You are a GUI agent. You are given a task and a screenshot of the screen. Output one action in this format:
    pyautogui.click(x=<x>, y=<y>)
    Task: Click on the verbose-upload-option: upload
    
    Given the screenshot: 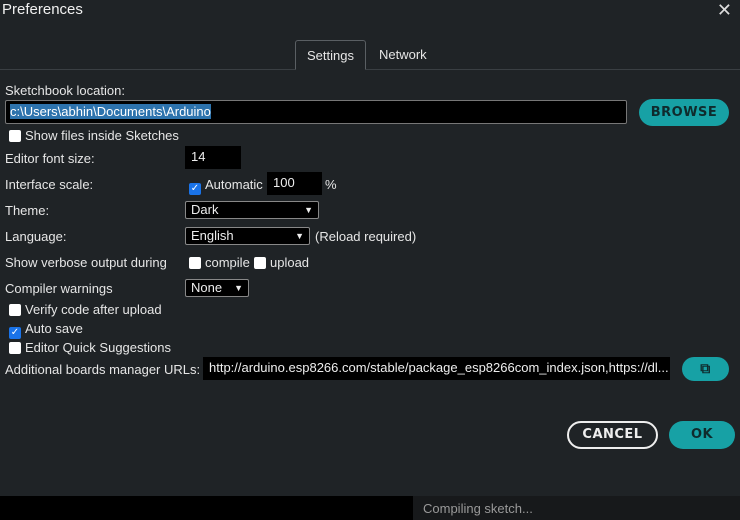 What is the action you would take?
    pyautogui.click(x=281, y=262)
    